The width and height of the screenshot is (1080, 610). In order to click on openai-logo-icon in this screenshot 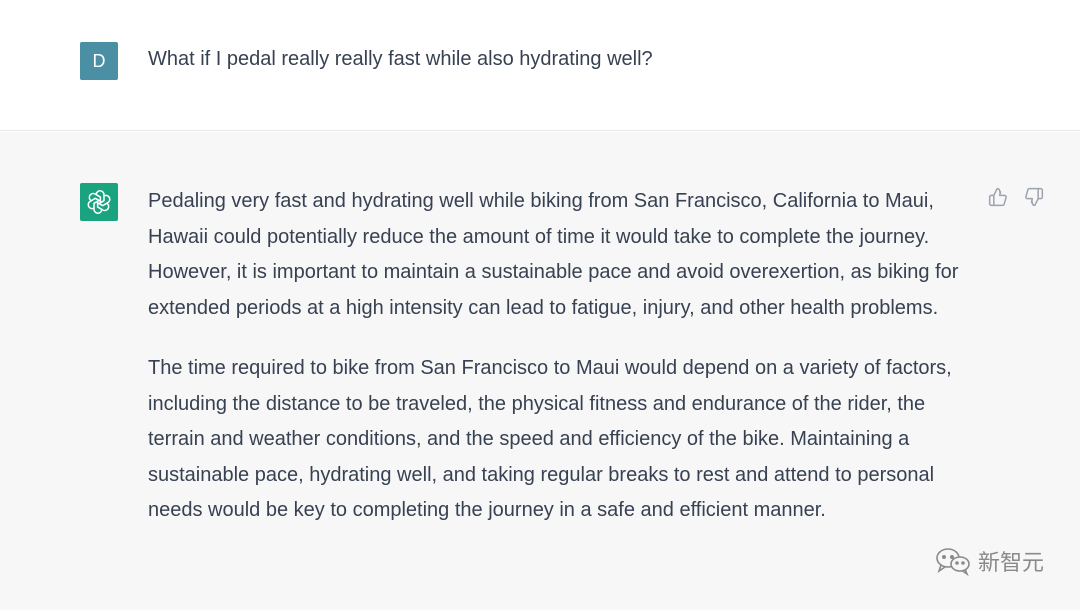, I will do `click(99, 202)`.